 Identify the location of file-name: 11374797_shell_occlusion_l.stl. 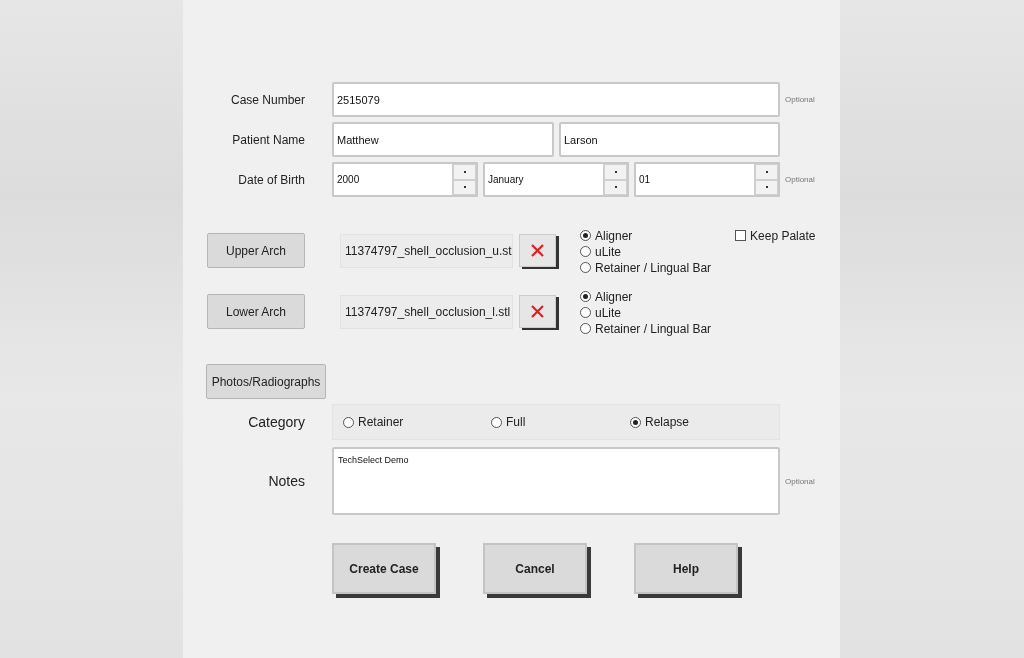
(426, 311).